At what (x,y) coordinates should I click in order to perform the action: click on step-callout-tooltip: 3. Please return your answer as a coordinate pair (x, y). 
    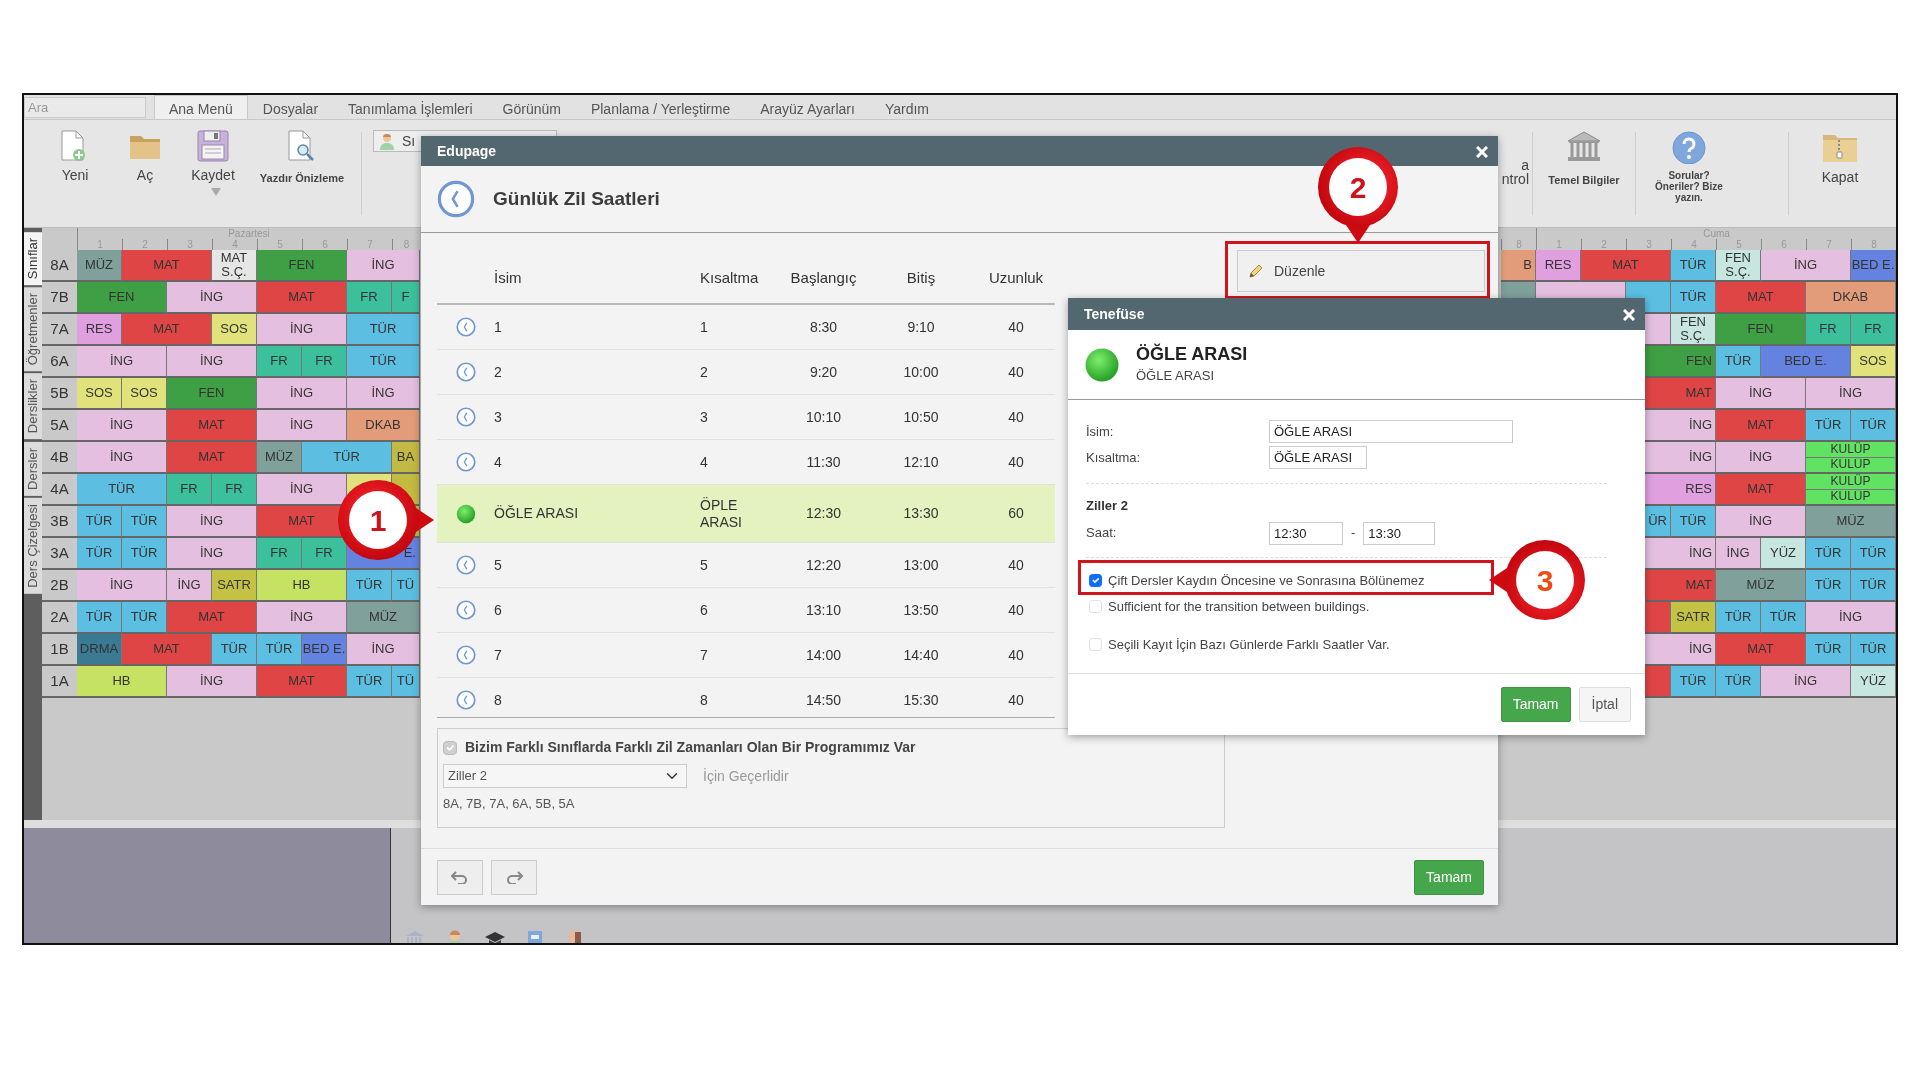
    Looking at the image, I should click on (1545, 580).